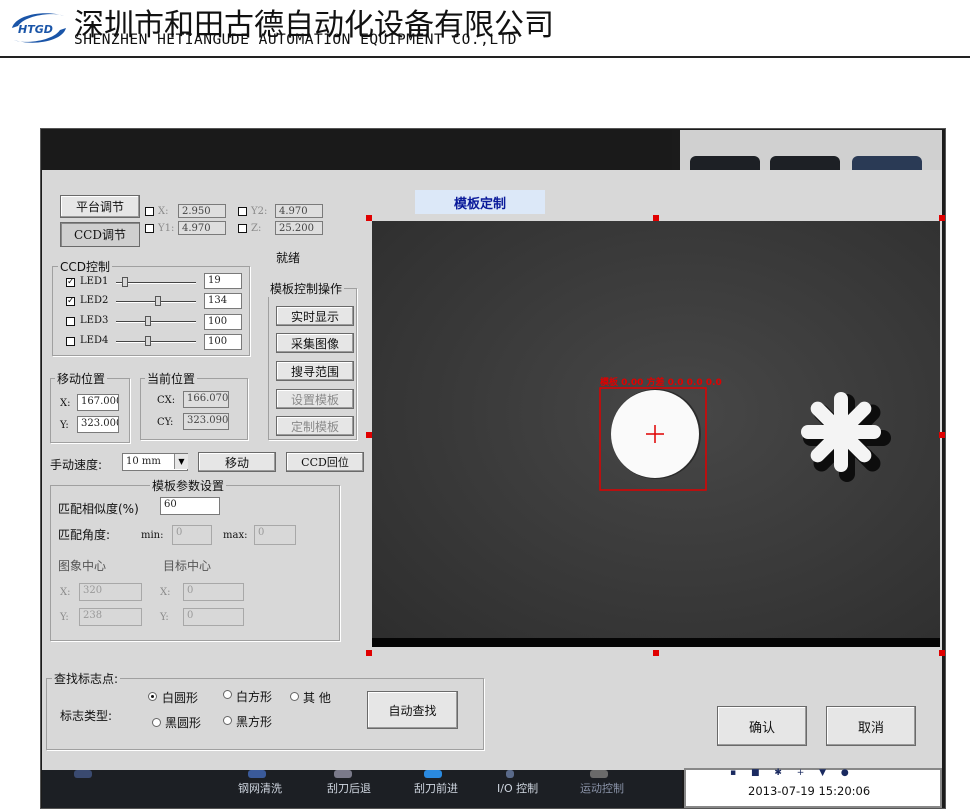 Image resolution: width=970 pixels, height=809 pixels. I want to click on target-y-value: 0, so click(213, 617).